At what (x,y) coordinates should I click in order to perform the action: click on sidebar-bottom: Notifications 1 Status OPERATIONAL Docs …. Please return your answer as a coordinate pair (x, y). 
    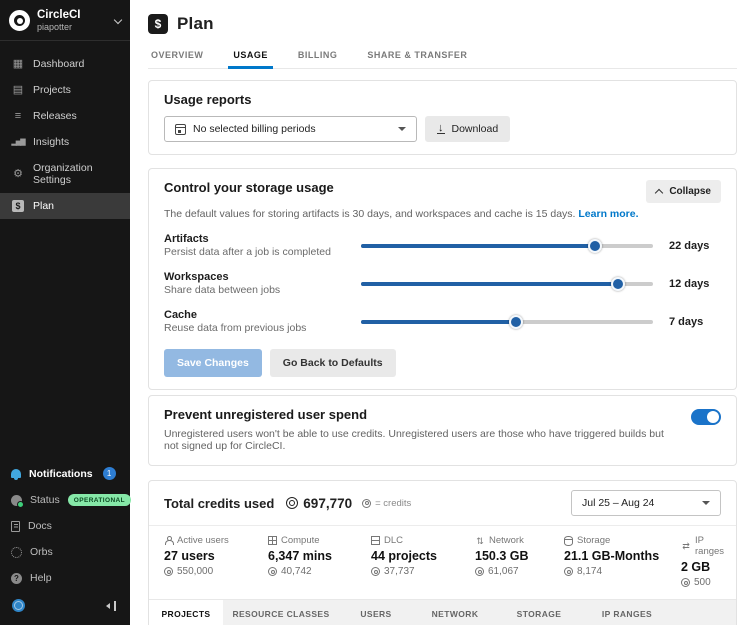
    Looking at the image, I should click on (66, 542).